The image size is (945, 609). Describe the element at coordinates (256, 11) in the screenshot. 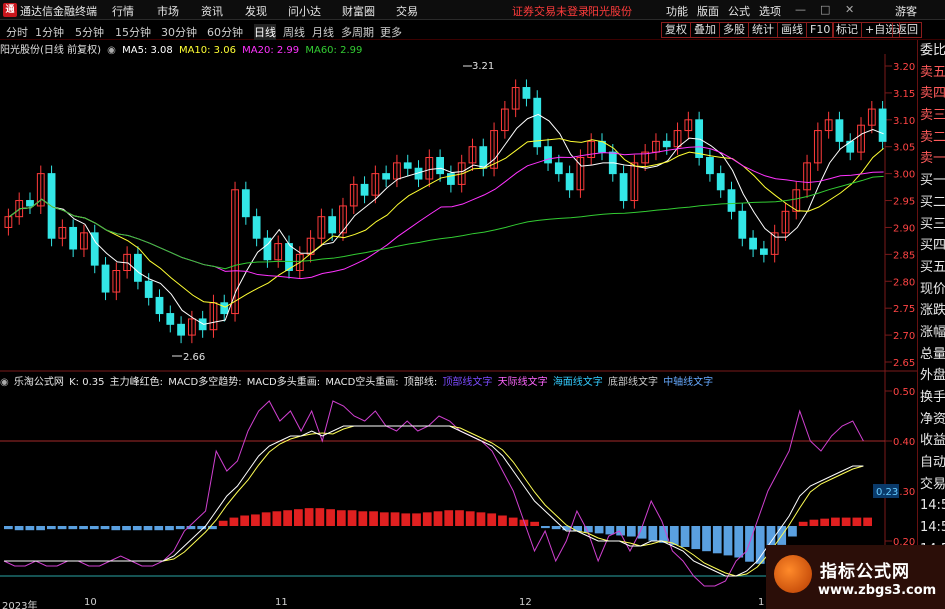

I see `menu-discover: 发现` at that location.